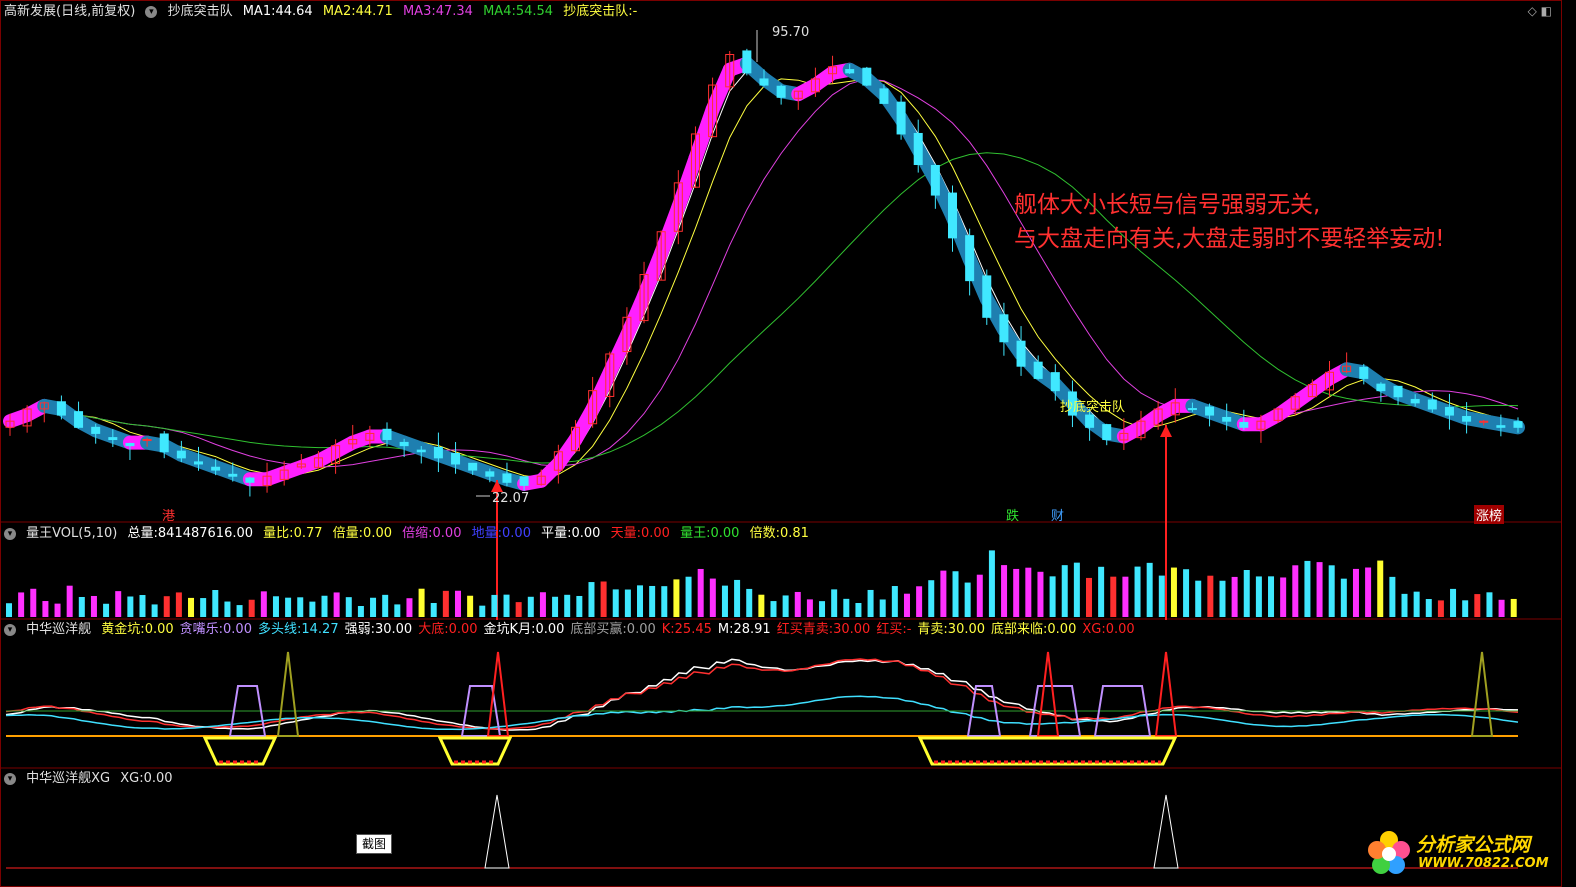 This screenshot has width=1576, height=887. I want to click on vol-sky-value: 0.00, so click(655, 533).